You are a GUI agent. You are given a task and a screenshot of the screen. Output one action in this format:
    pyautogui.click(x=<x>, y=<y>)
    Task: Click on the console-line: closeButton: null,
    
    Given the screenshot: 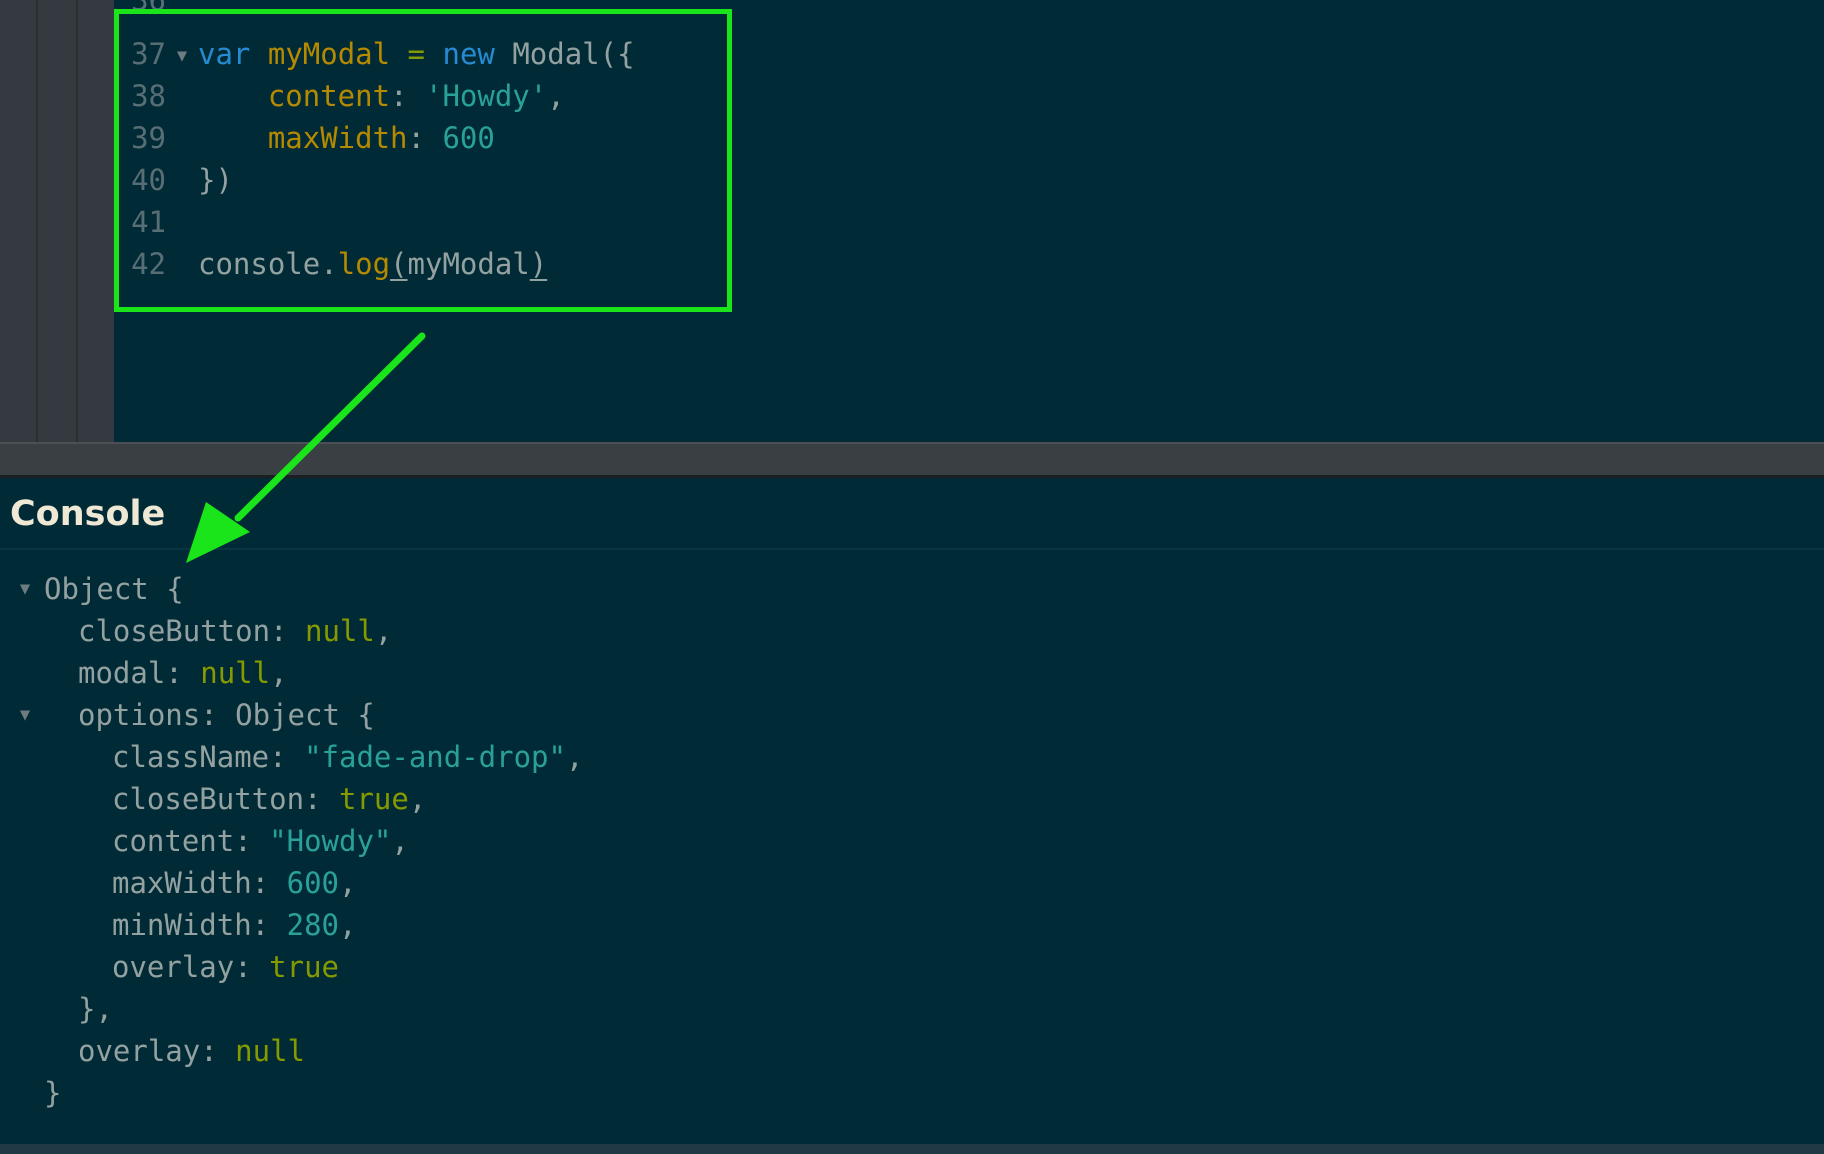 What is the action you would take?
    pyautogui.click(x=235, y=631)
    